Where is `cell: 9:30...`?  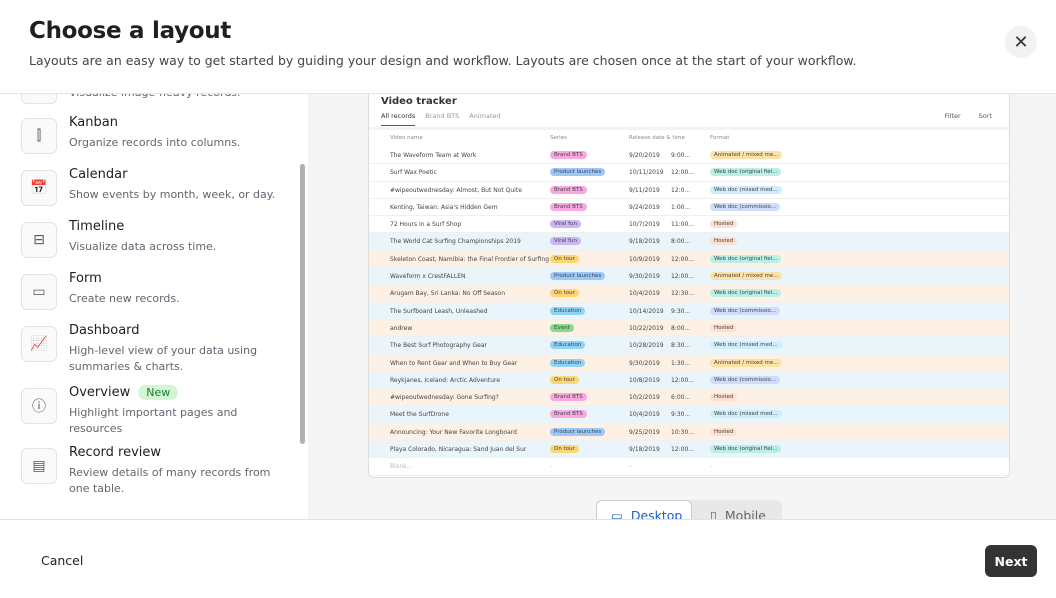 cell: 9:30... is located at coordinates (681, 311).